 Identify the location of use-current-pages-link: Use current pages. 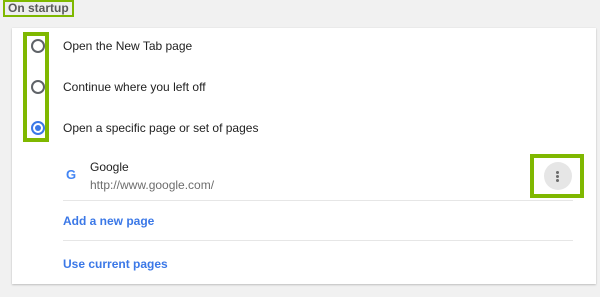
(115, 264).